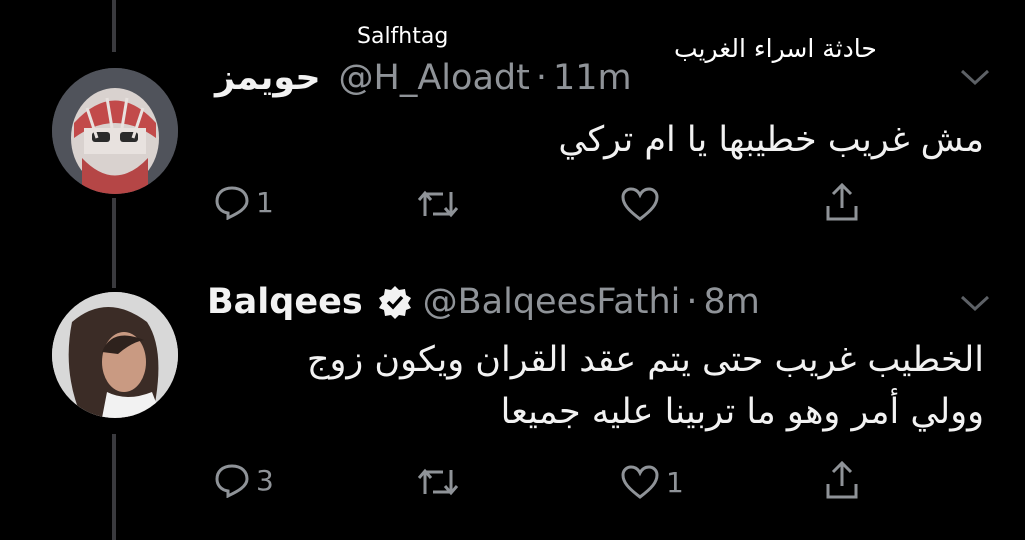 The width and height of the screenshot is (1025, 540). I want to click on tweet-header: حويمز @H_Aloadt · 11m, so click(423, 78).